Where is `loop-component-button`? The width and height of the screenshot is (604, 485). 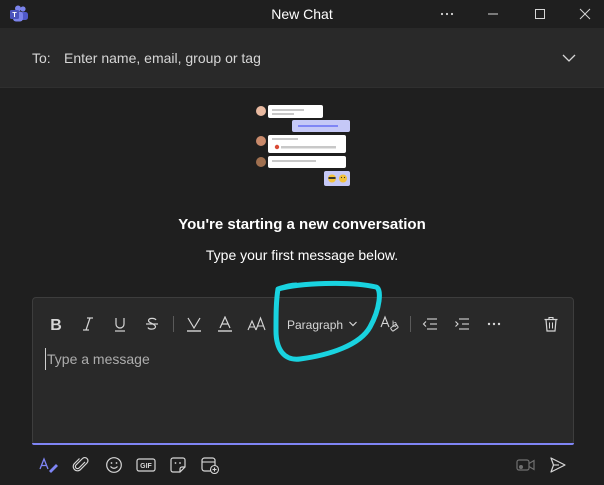 loop-component-button is located at coordinates (210, 465).